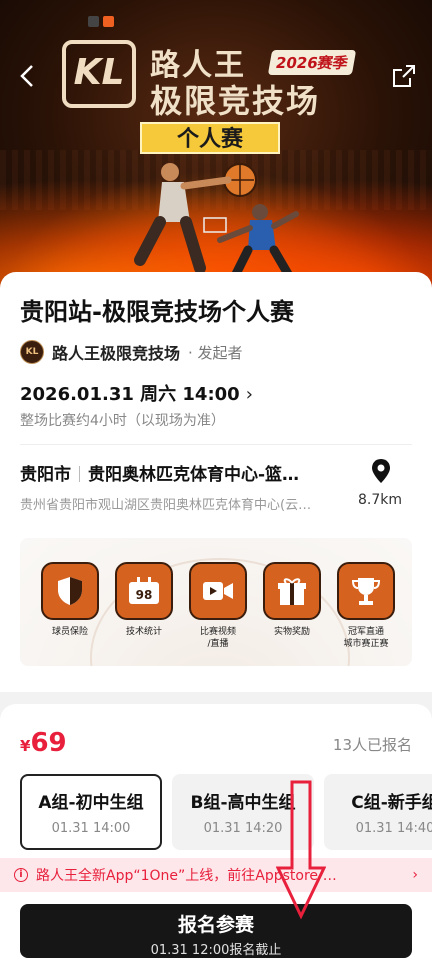  What do you see at coordinates (380, 500) in the screenshot?
I see `venue-distance: 8.7km` at bounding box center [380, 500].